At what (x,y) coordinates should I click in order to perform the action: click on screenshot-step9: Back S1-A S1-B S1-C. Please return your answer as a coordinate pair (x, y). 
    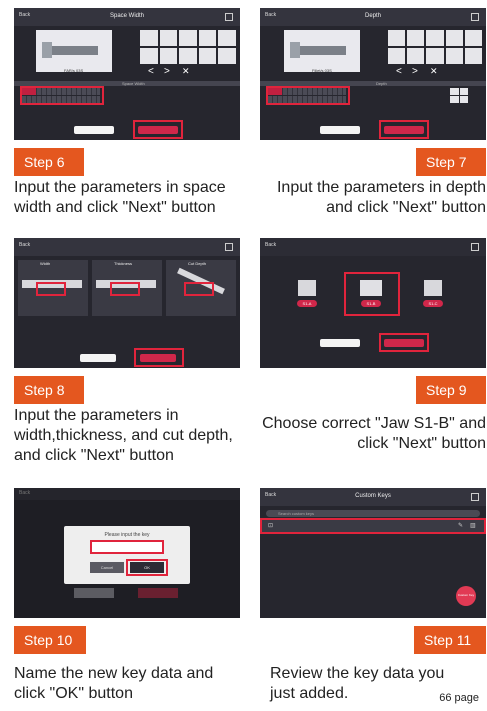
    Looking at the image, I should click on (373, 303).